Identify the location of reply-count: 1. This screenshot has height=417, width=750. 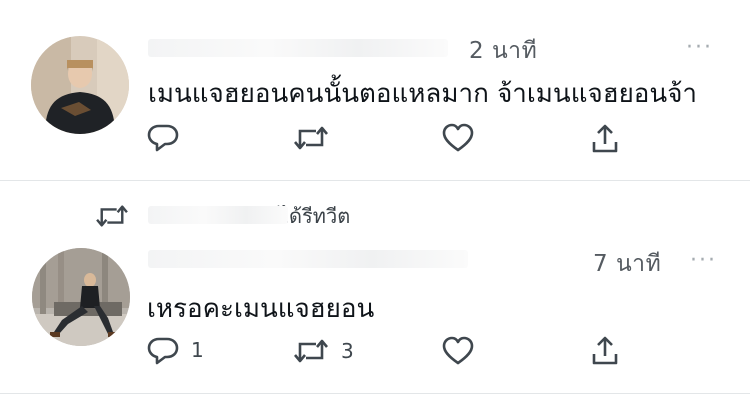
(197, 350).